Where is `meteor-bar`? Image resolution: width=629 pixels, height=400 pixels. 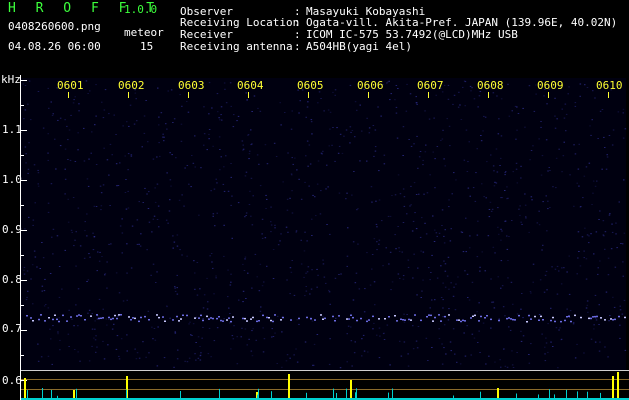
meteor-bar is located at coordinates (289, 386).